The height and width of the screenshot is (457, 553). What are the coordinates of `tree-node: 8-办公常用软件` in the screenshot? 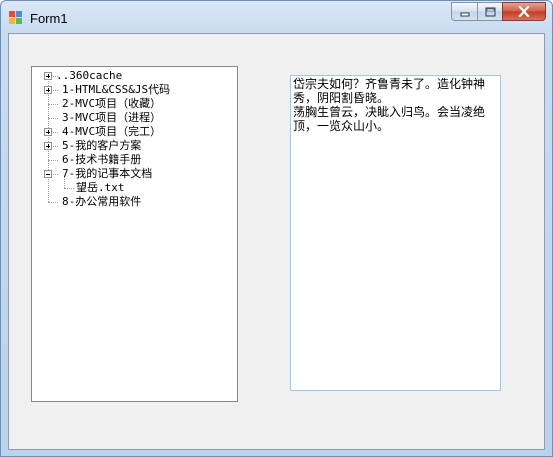 It's located at (134, 202).